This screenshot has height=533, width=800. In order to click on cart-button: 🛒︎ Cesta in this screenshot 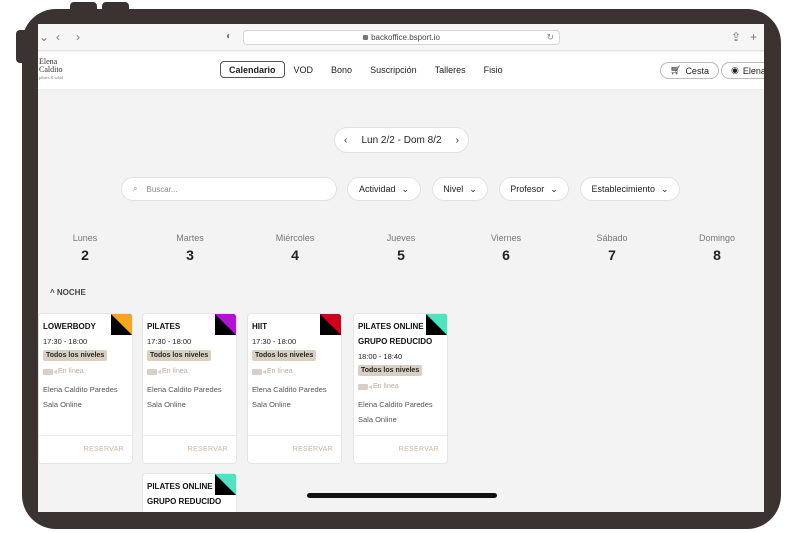, I will do `click(689, 70)`.